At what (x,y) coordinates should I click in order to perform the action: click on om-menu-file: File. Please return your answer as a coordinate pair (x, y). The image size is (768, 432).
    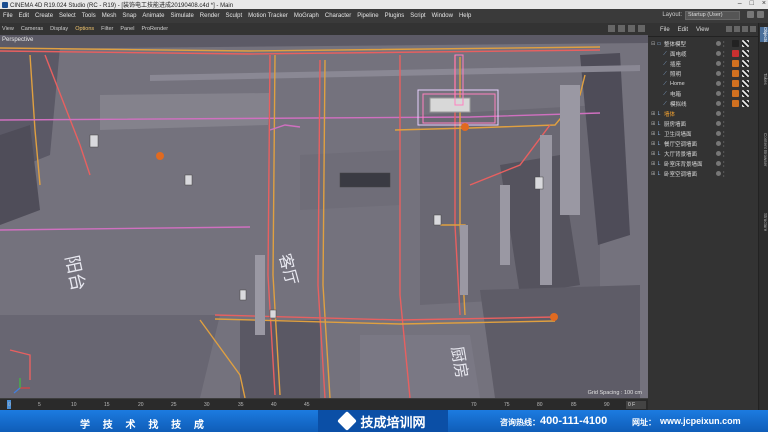
    Looking at the image, I should click on (665, 30).